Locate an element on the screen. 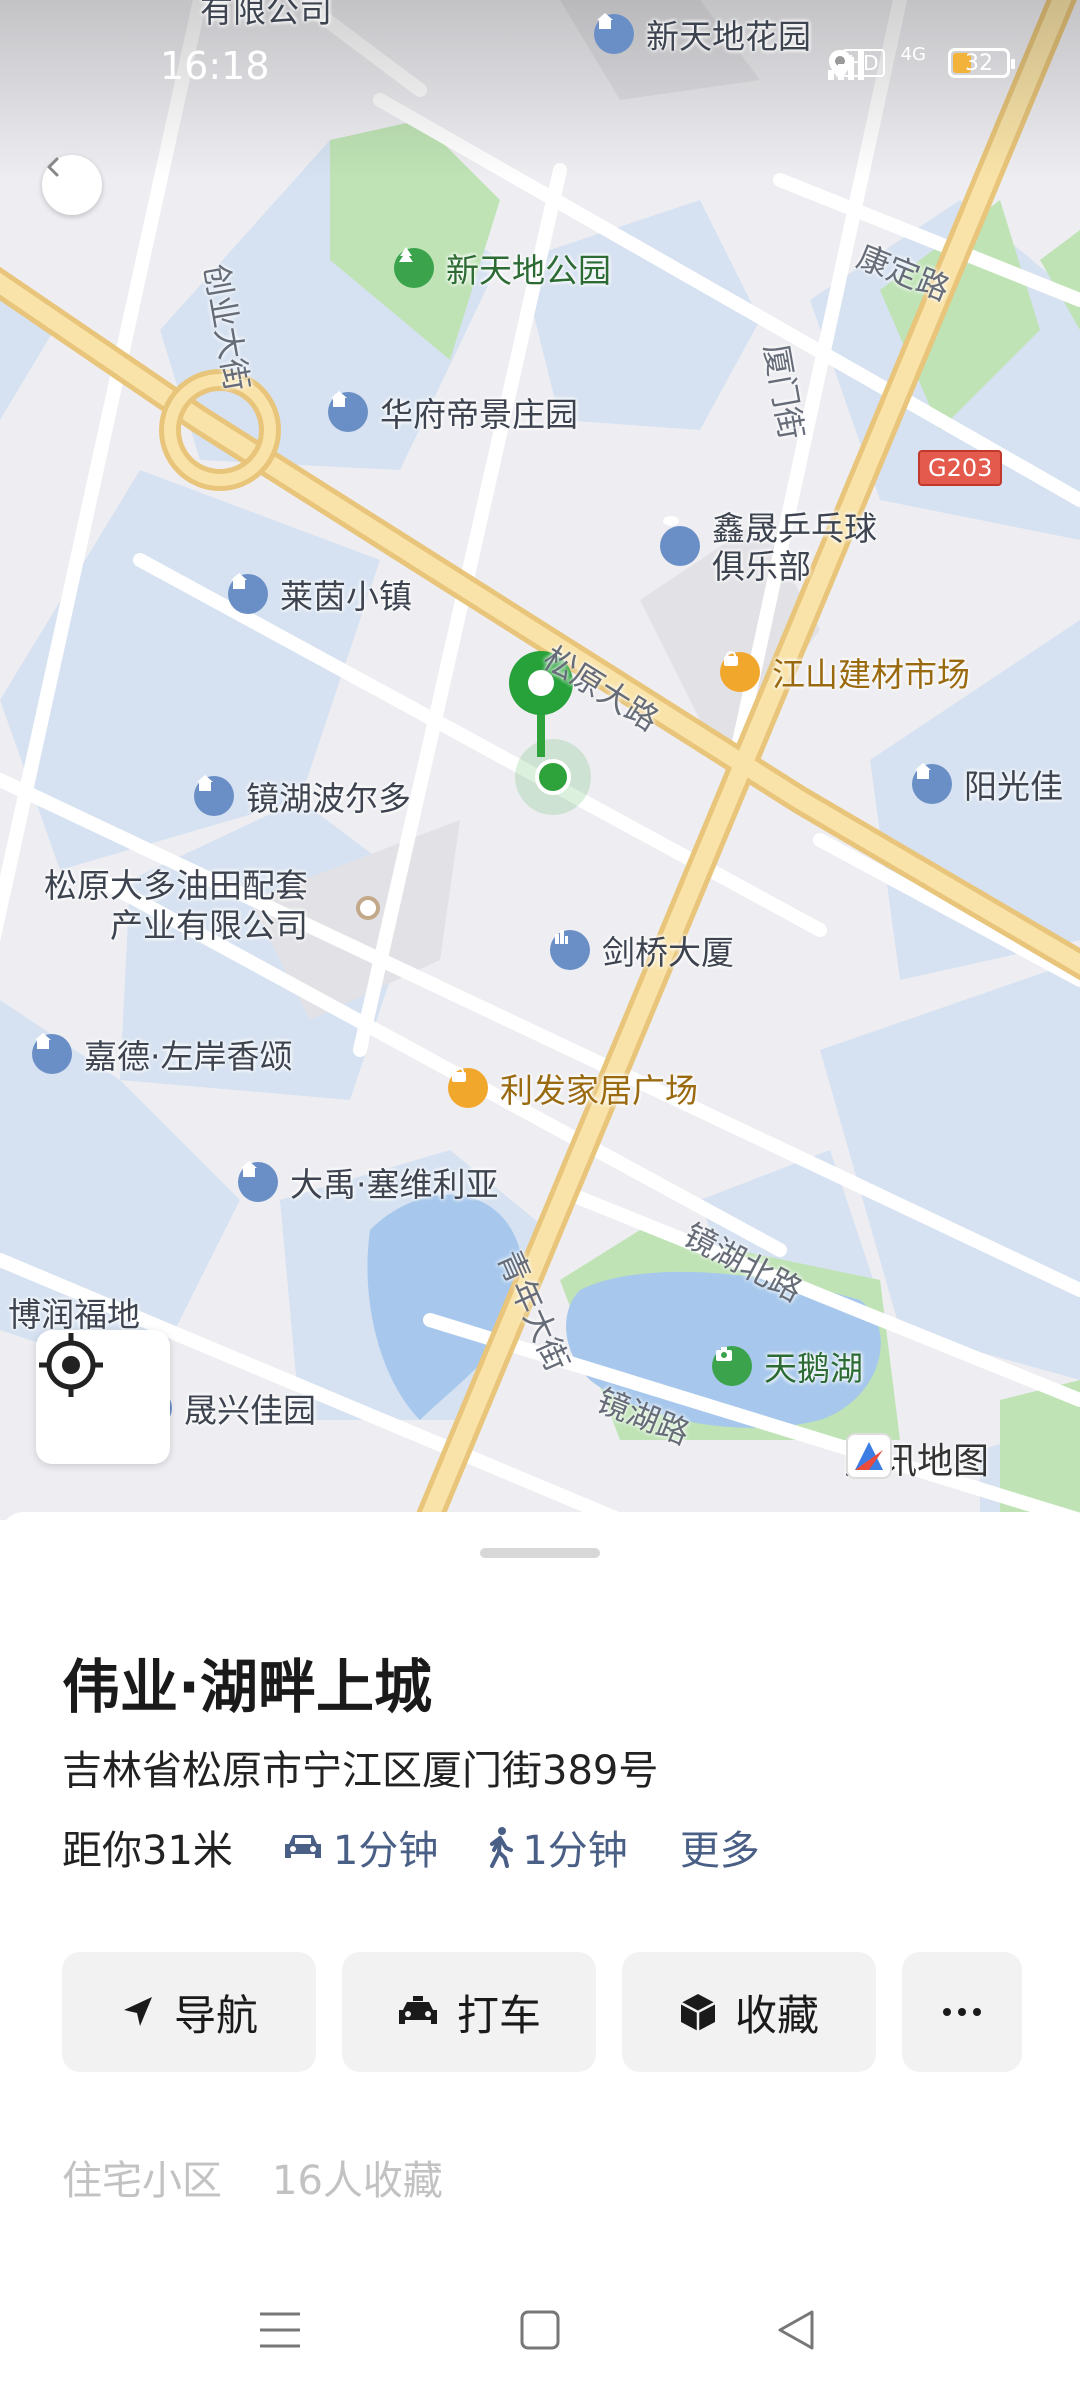 The width and height of the screenshot is (1080, 2400). status-bar: 16:18 HD 4G 32 is located at coordinates (540, 70).